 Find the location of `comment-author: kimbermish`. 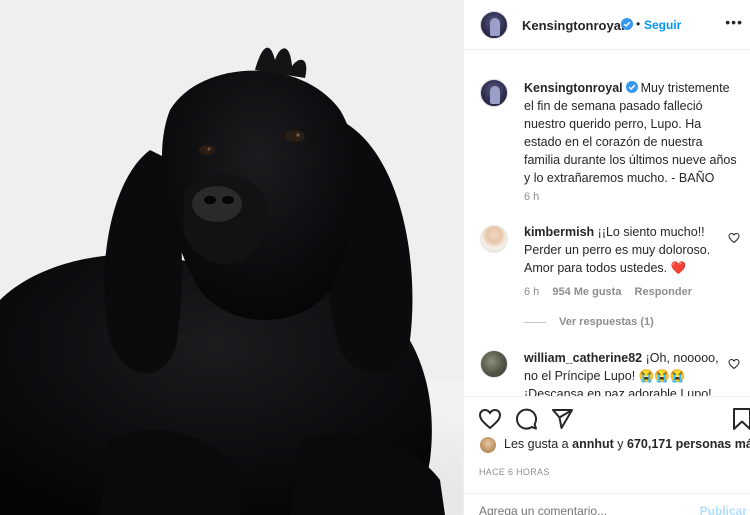

comment-author: kimbermish is located at coordinates (559, 232).